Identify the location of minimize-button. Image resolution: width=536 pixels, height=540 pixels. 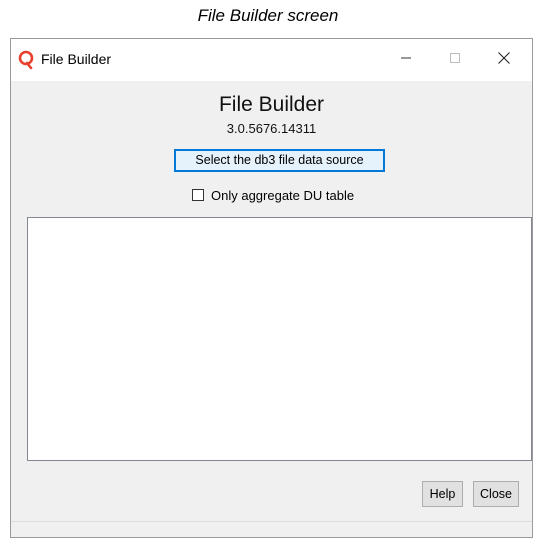
(406, 60).